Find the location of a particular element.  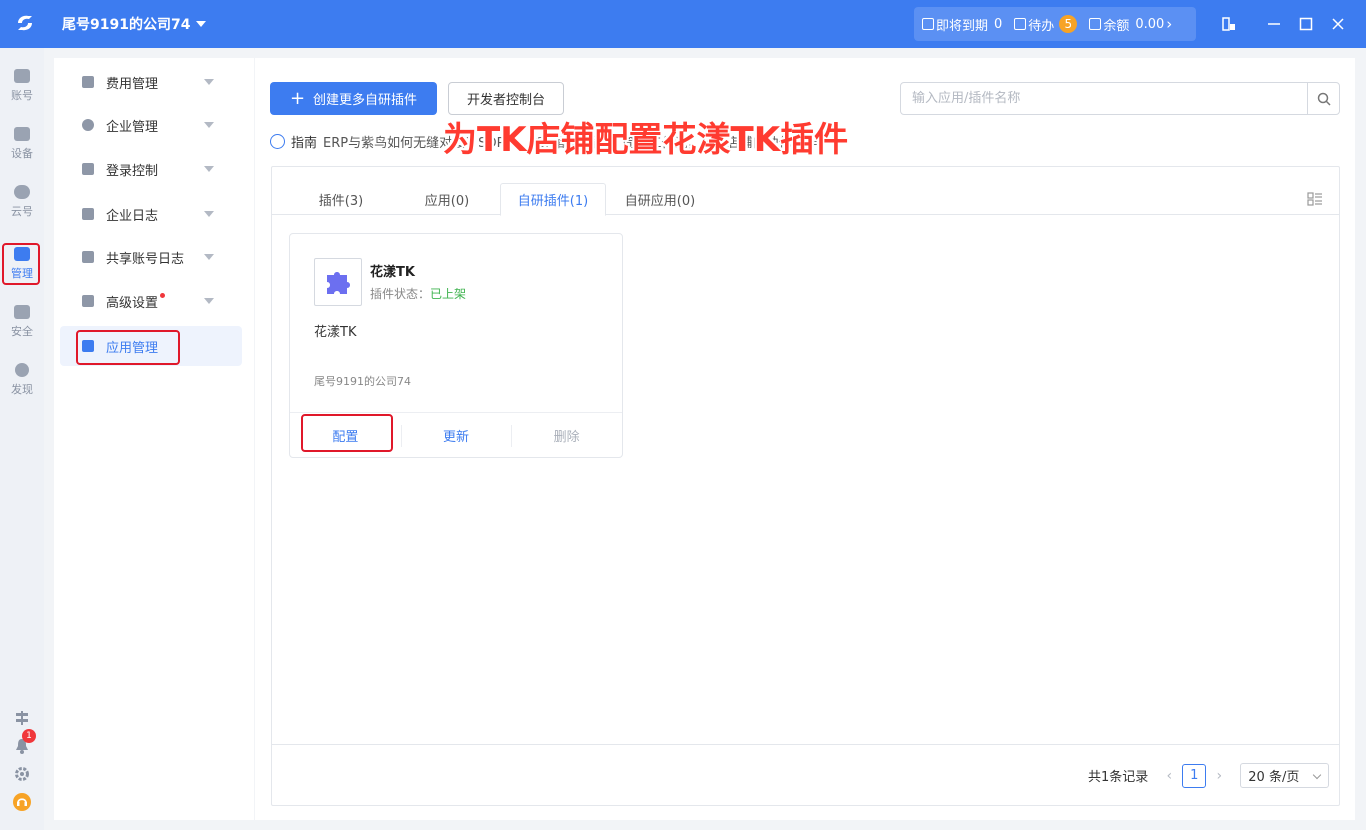

expiring-count: 0 is located at coordinates (998, 24).